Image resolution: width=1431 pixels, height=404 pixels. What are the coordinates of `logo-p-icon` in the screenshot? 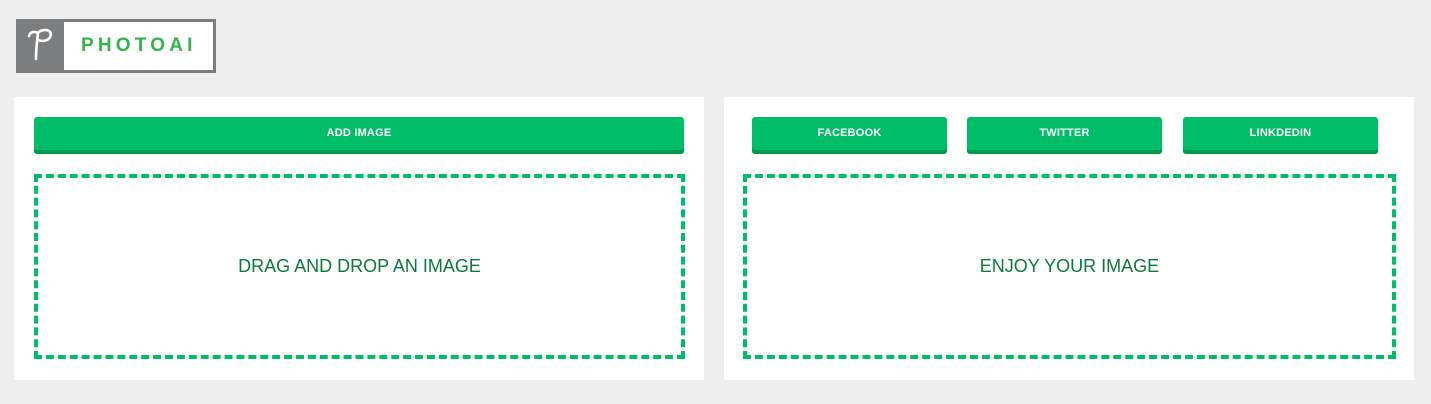 It's located at (40, 46).